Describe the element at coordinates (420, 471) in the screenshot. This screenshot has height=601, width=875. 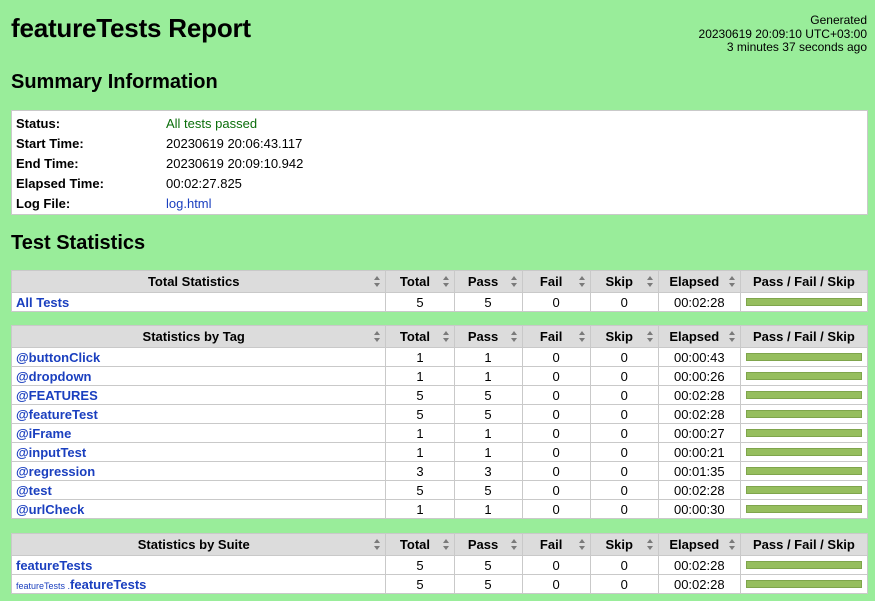
I see `stat-total-cell: 3` at that location.